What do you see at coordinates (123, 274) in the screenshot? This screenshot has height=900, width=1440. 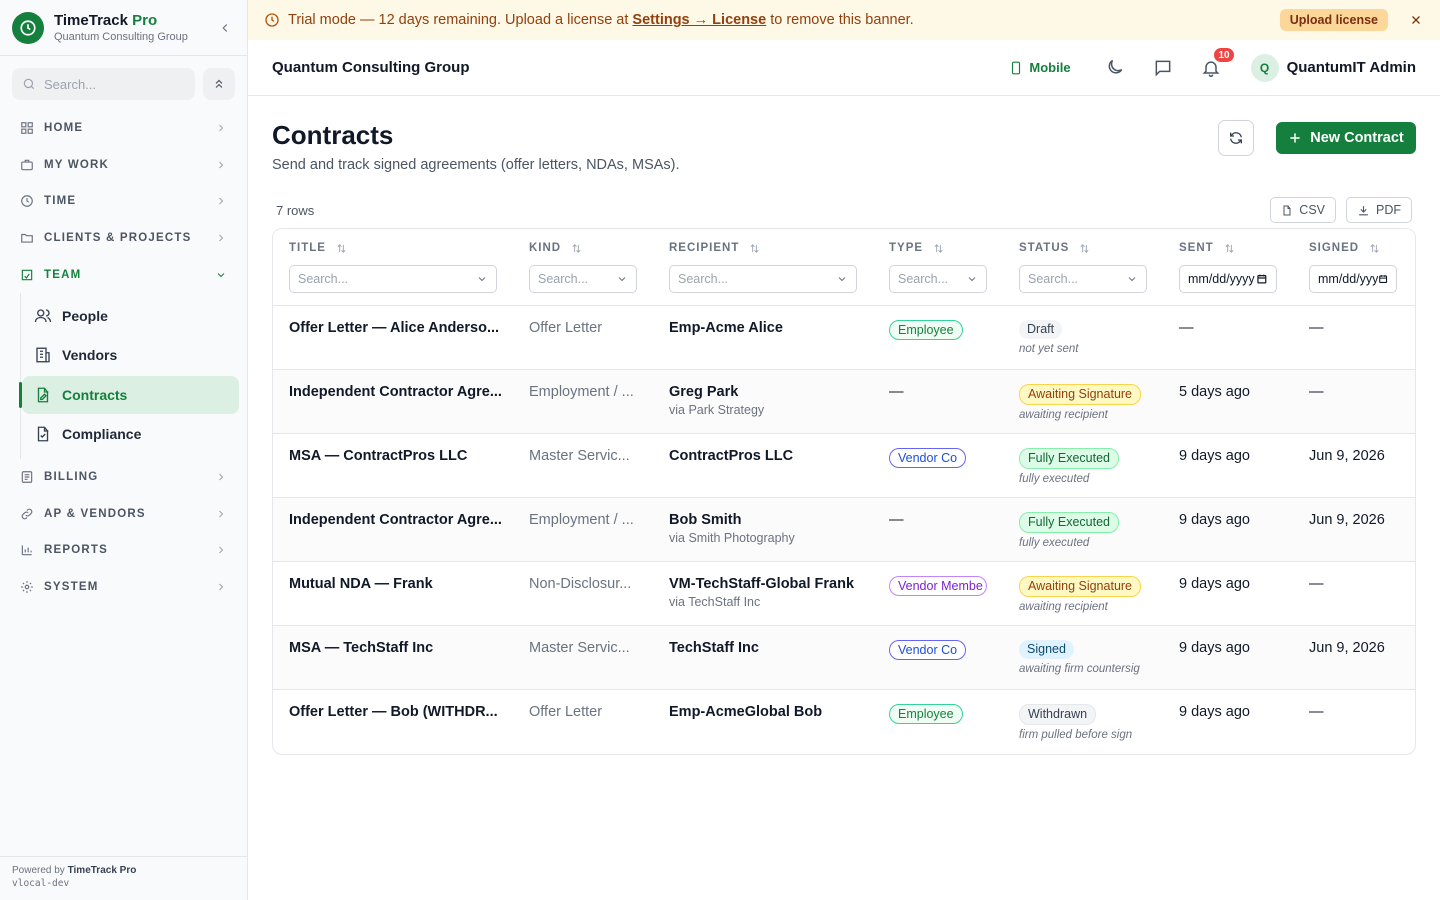 I see `sidebar-item-team: TEAM` at bounding box center [123, 274].